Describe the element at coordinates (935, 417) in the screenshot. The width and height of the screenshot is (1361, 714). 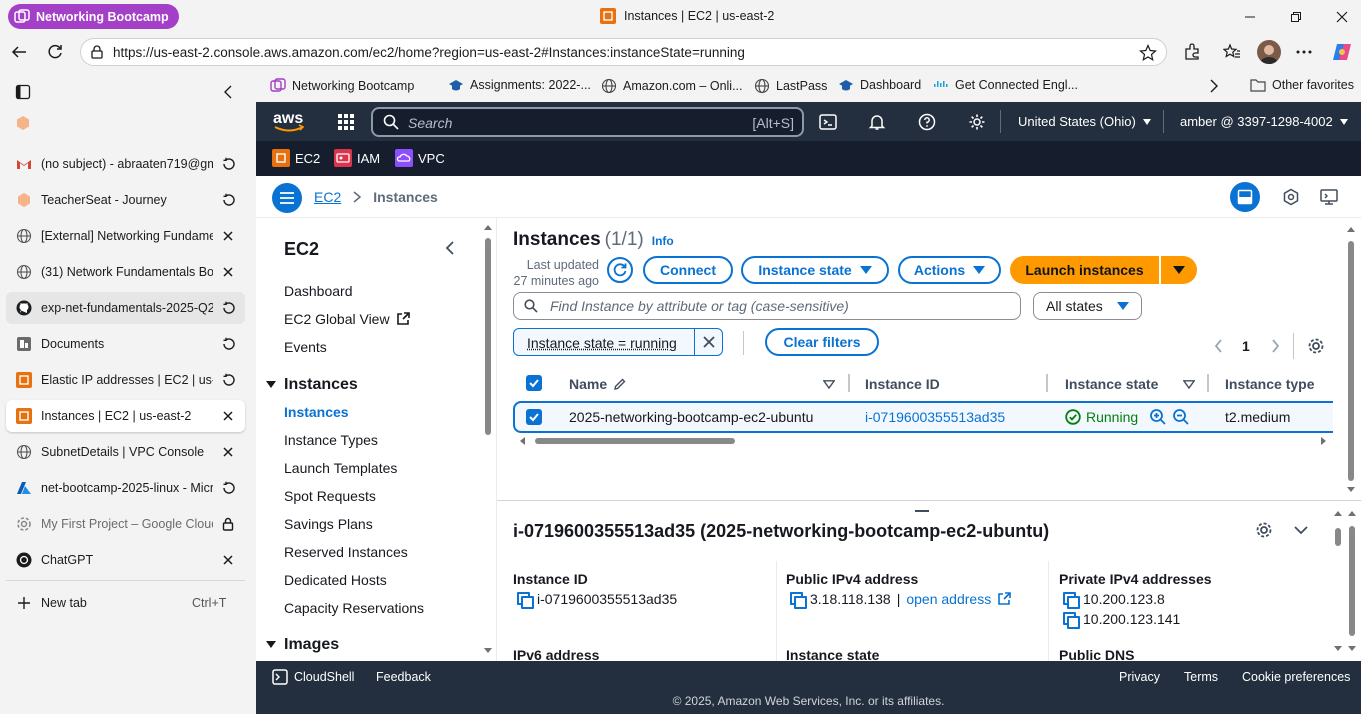
I see `cell-instance-id-link: i-0719600355513ad35` at that location.